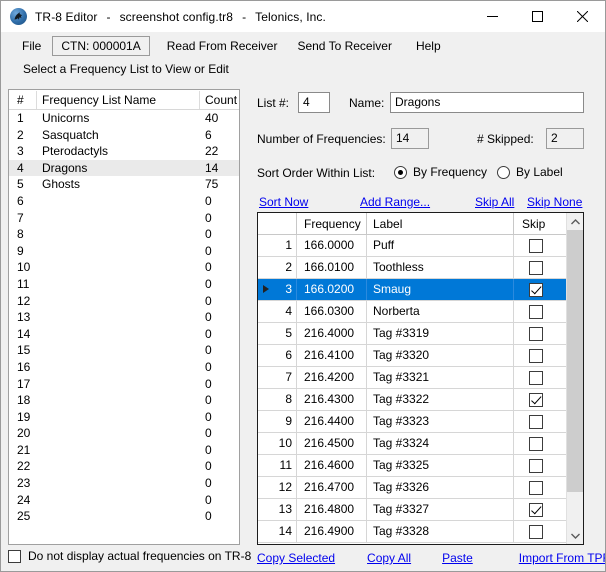 This screenshot has height=572, width=606. Describe the element at coordinates (329, 377) in the screenshot. I see `grid-cell-frequency: 216.4200` at that location.